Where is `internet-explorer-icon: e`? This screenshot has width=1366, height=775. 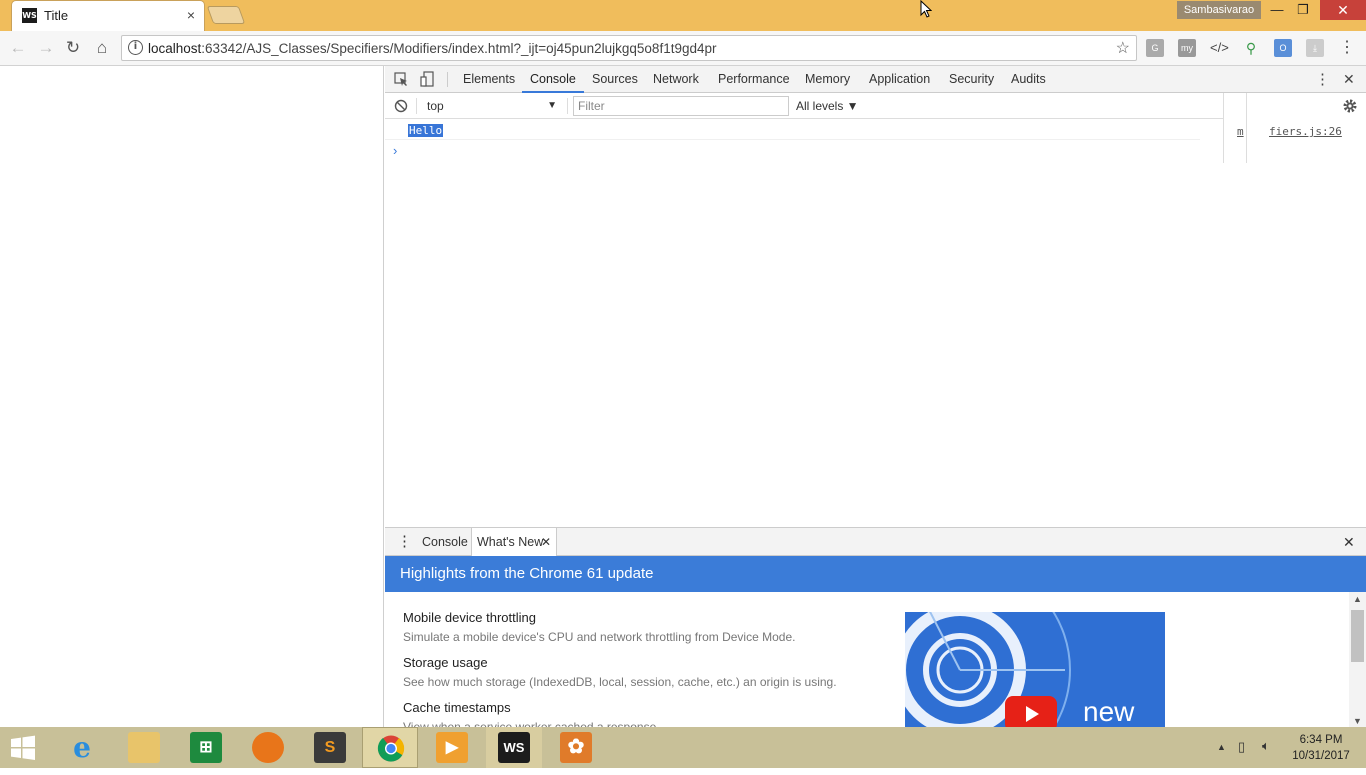
internet-explorer-icon: e is located at coordinates (82, 747).